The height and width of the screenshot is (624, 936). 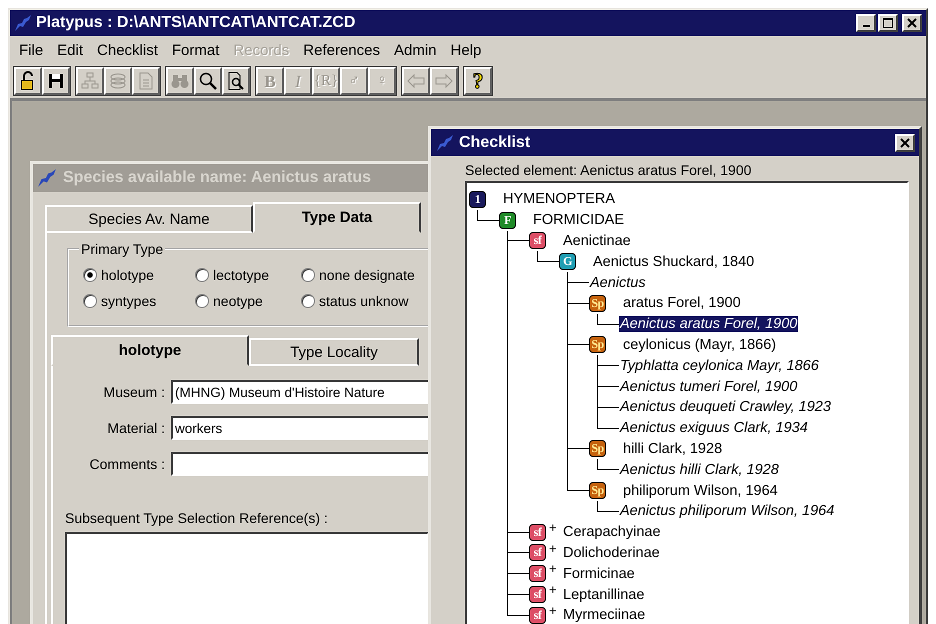 I want to click on menu-item: File, so click(x=31, y=50).